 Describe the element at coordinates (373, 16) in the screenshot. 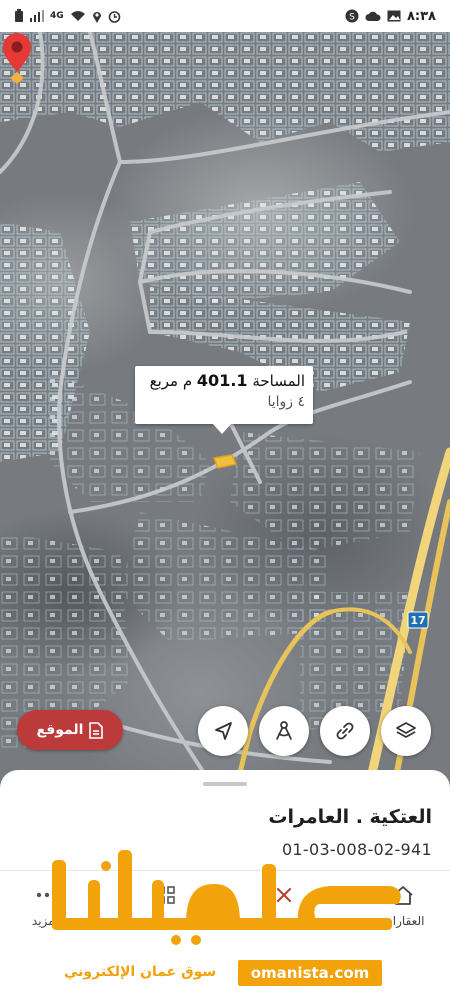

I see `cloud-icon` at that location.